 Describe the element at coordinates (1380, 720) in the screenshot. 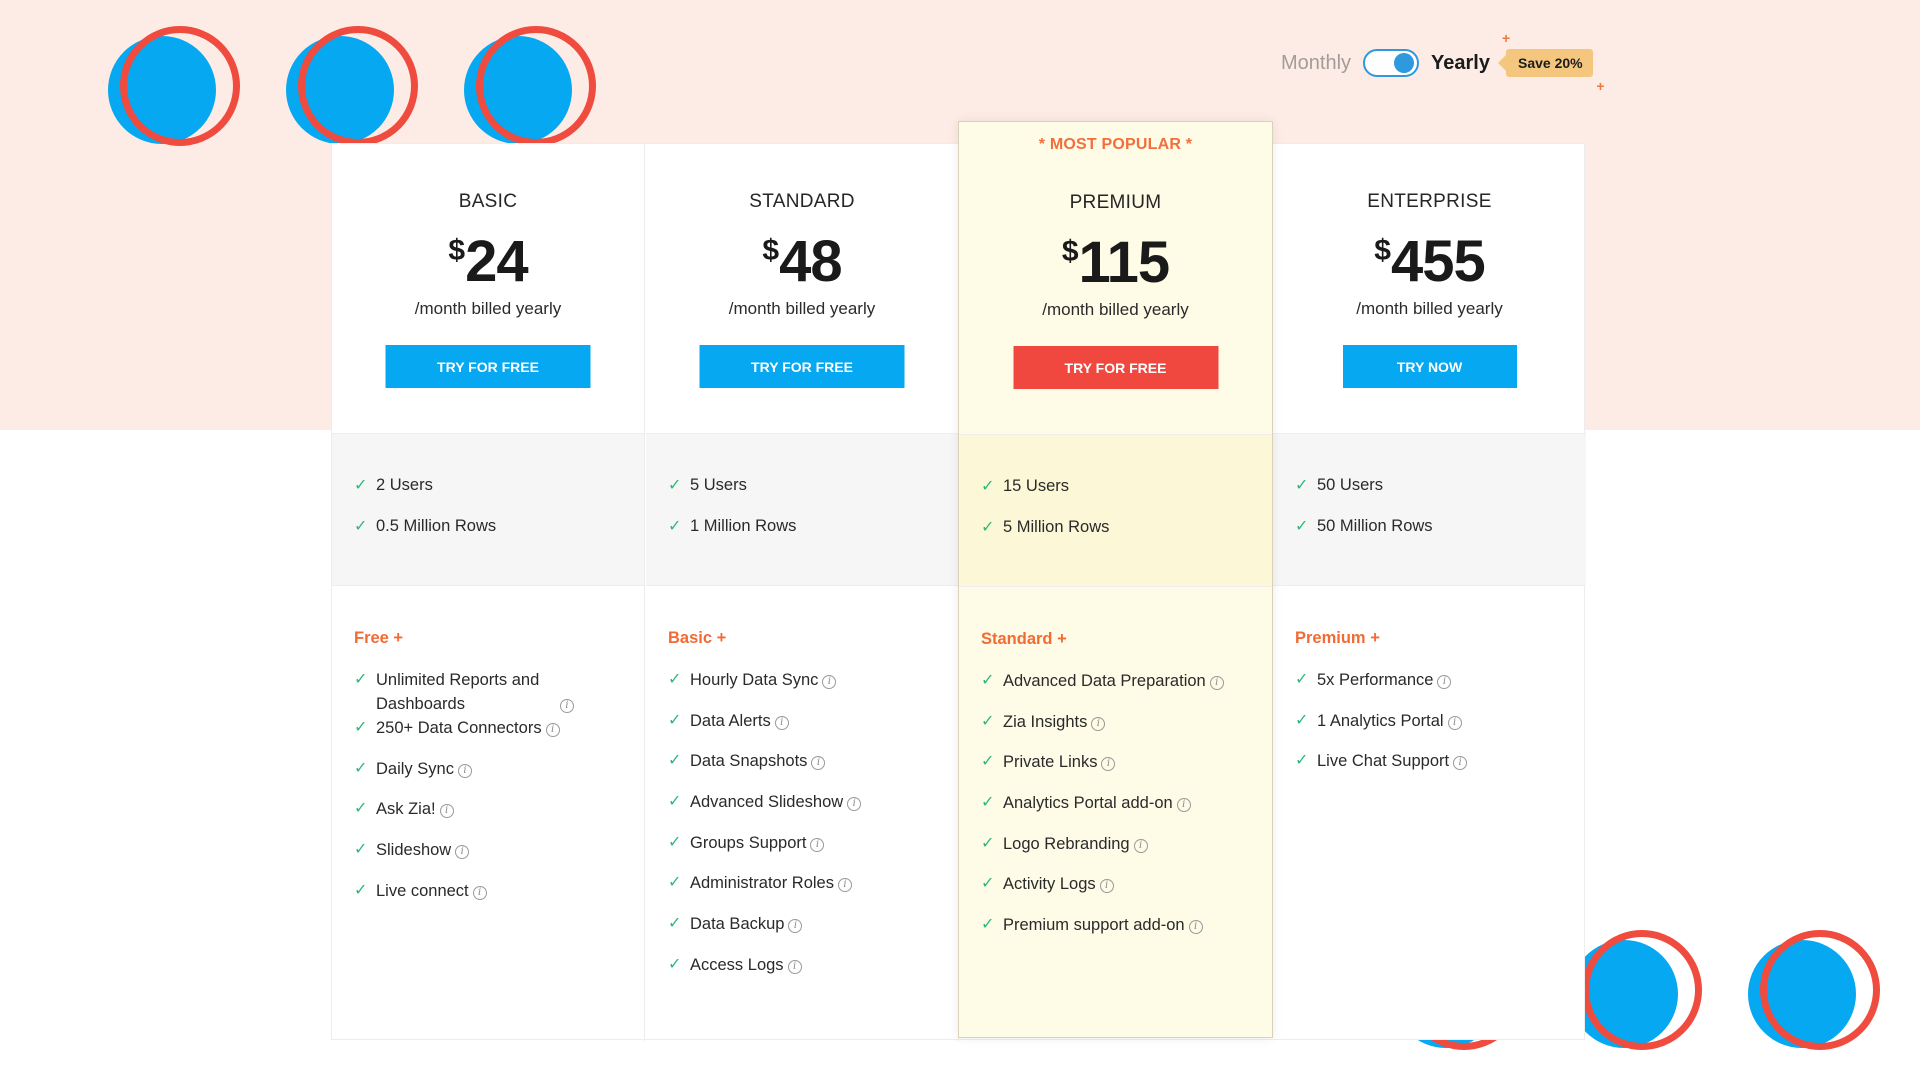

I see `feature-text: 1 Analytics Portal` at that location.